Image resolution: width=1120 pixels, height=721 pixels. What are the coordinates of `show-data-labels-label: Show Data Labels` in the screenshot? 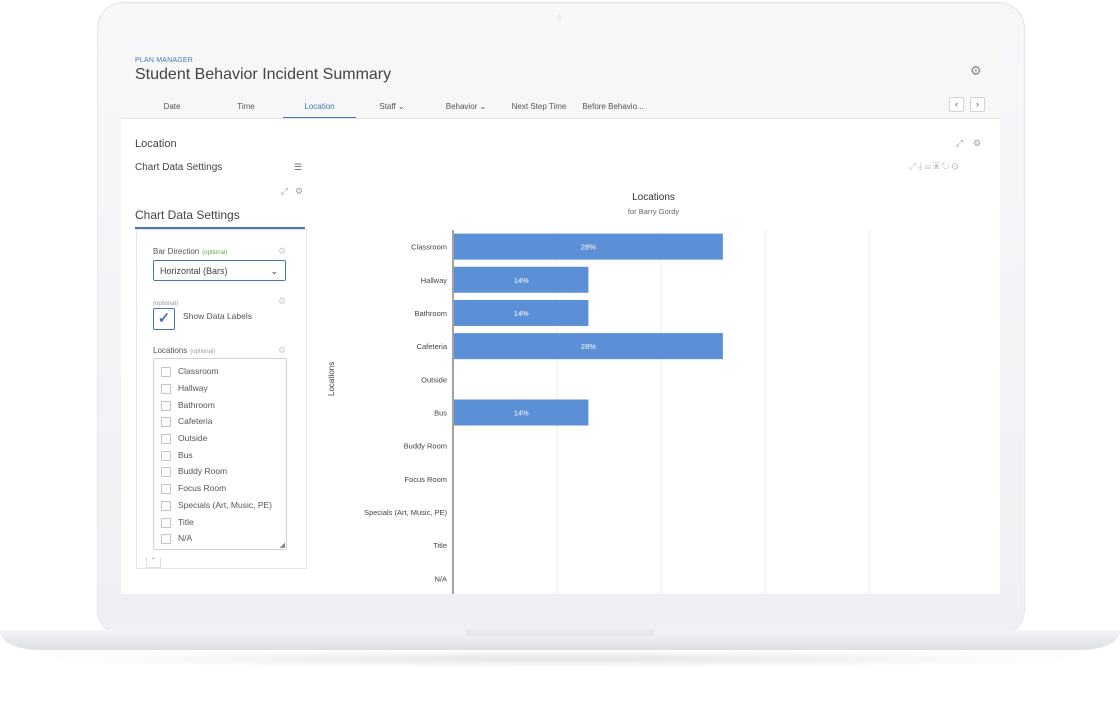 It's located at (217, 316).